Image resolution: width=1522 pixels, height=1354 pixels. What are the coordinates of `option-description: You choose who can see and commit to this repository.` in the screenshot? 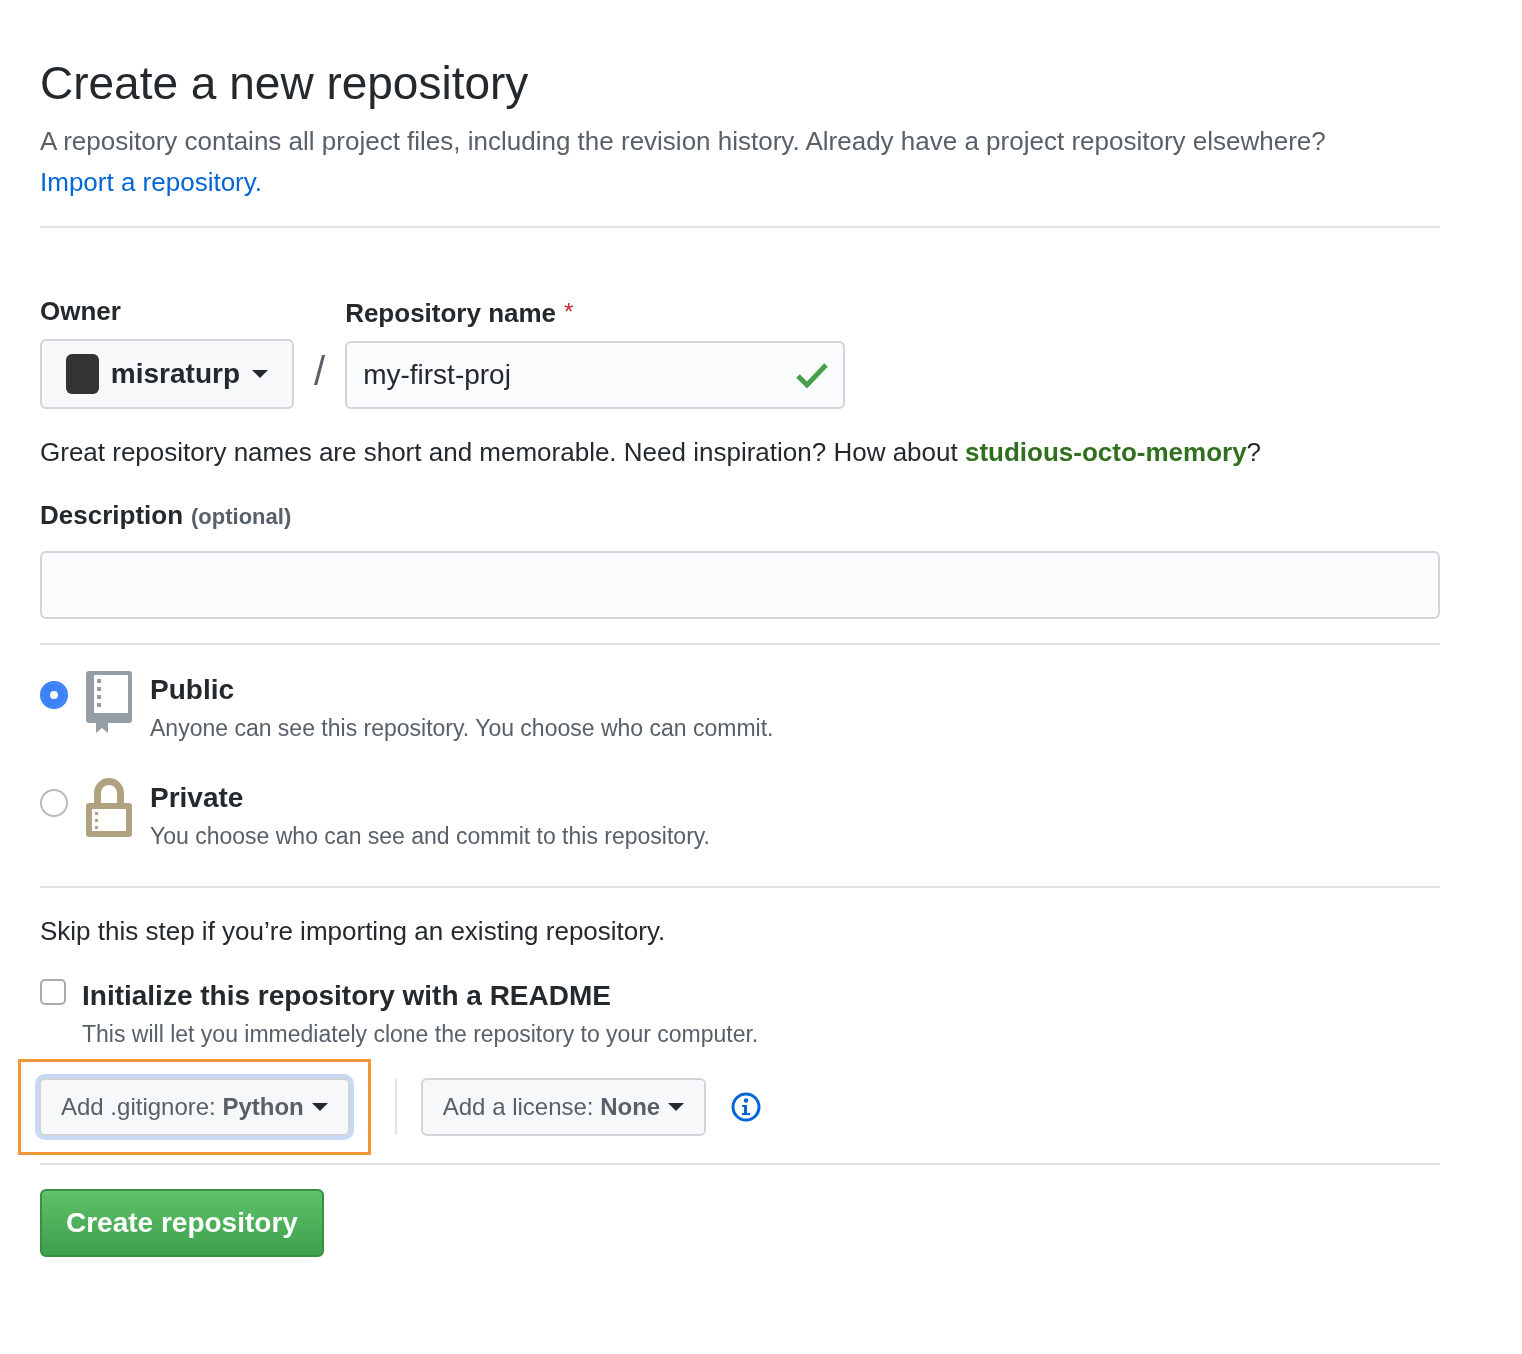 It's located at (430, 837).